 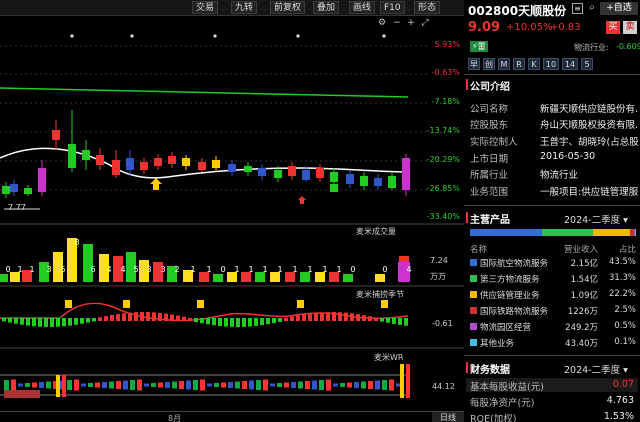 I want to click on product-row: 供应链管理业务 1.09亿 22.2%, so click(x=552, y=294).